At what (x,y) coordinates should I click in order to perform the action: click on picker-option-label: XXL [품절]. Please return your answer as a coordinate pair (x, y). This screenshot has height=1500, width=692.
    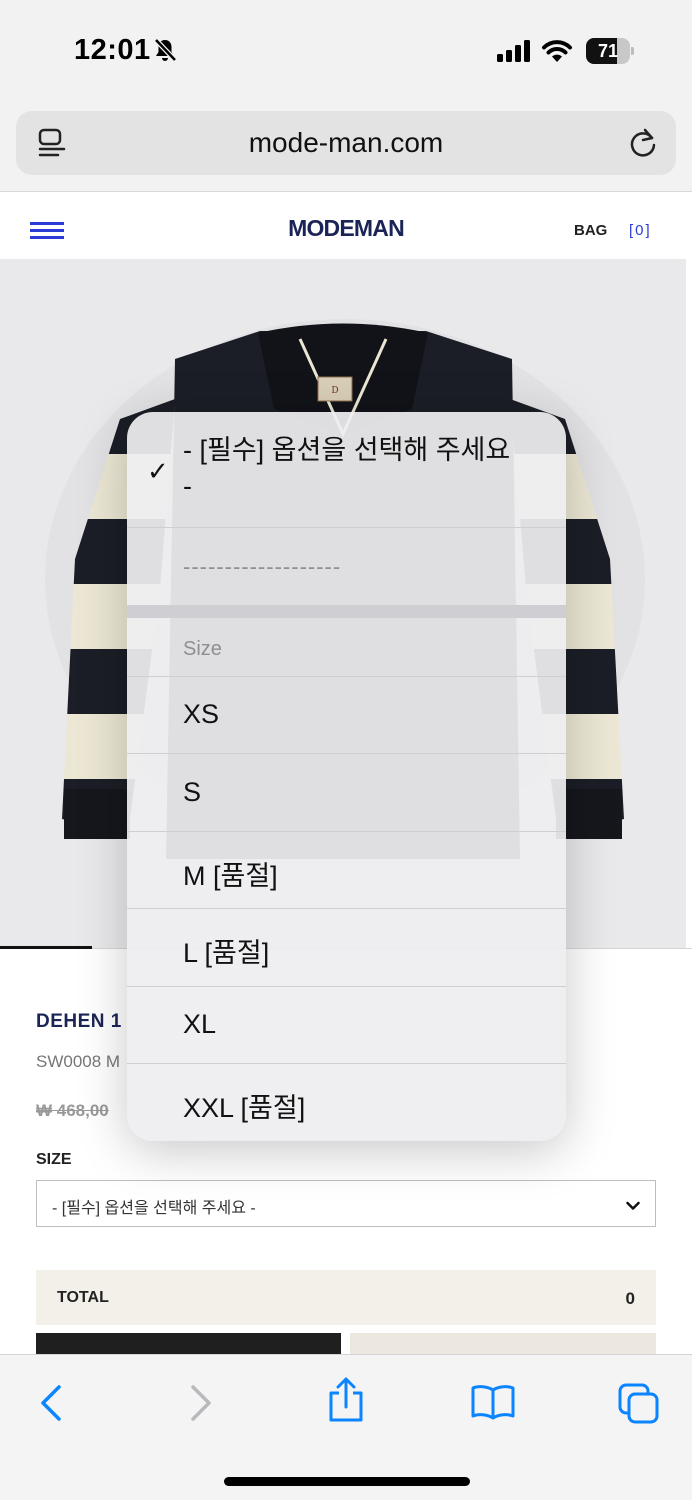
    Looking at the image, I should click on (244, 1108).